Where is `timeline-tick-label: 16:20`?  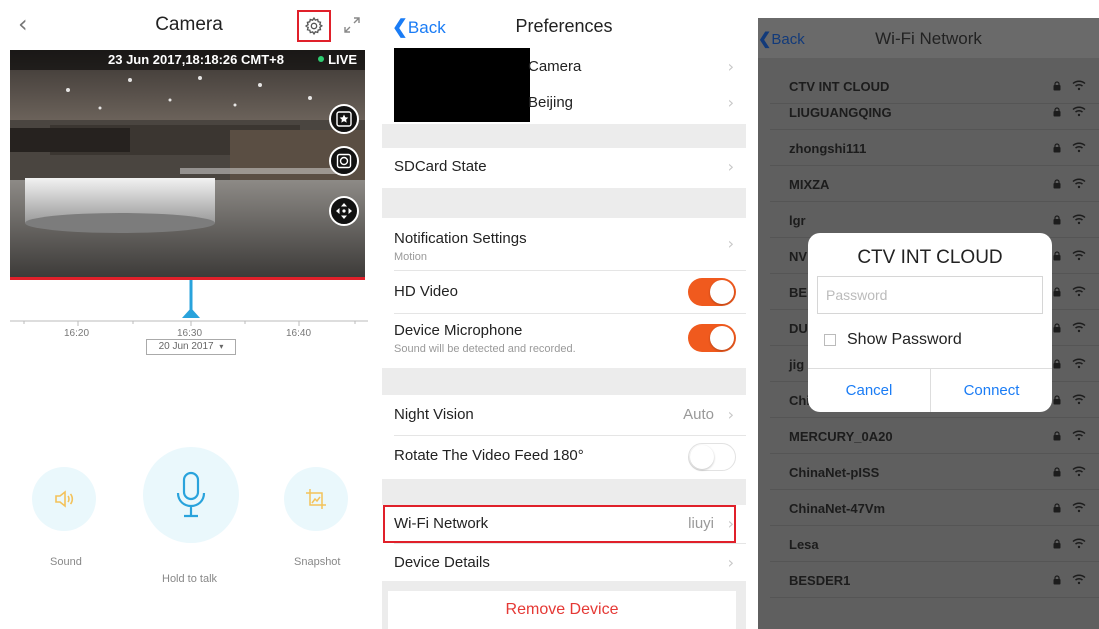 timeline-tick-label: 16:20 is located at coordinates (77, 333).